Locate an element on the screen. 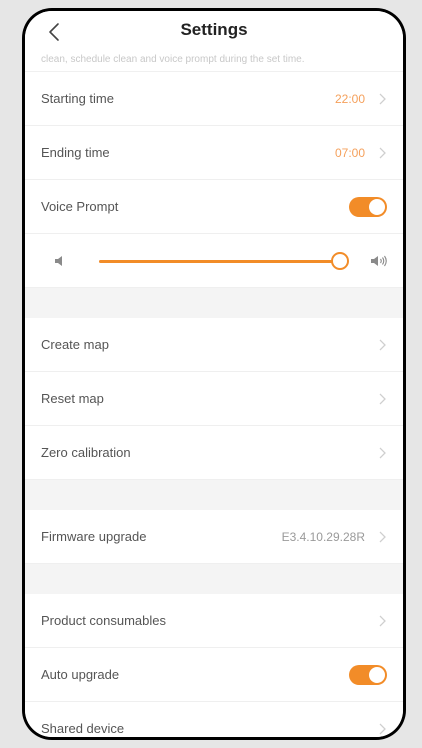 The image size is (422, 748). starting-time-value: 22:00 is located at coordinates (349, 98).